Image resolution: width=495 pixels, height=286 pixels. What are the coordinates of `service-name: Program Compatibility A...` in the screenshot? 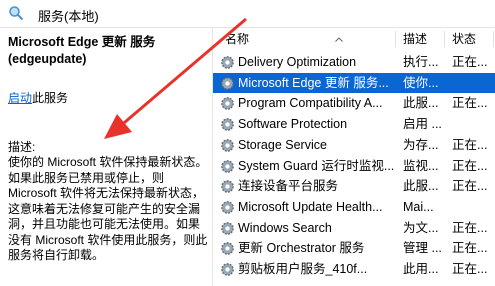 It's located at (310, 103).